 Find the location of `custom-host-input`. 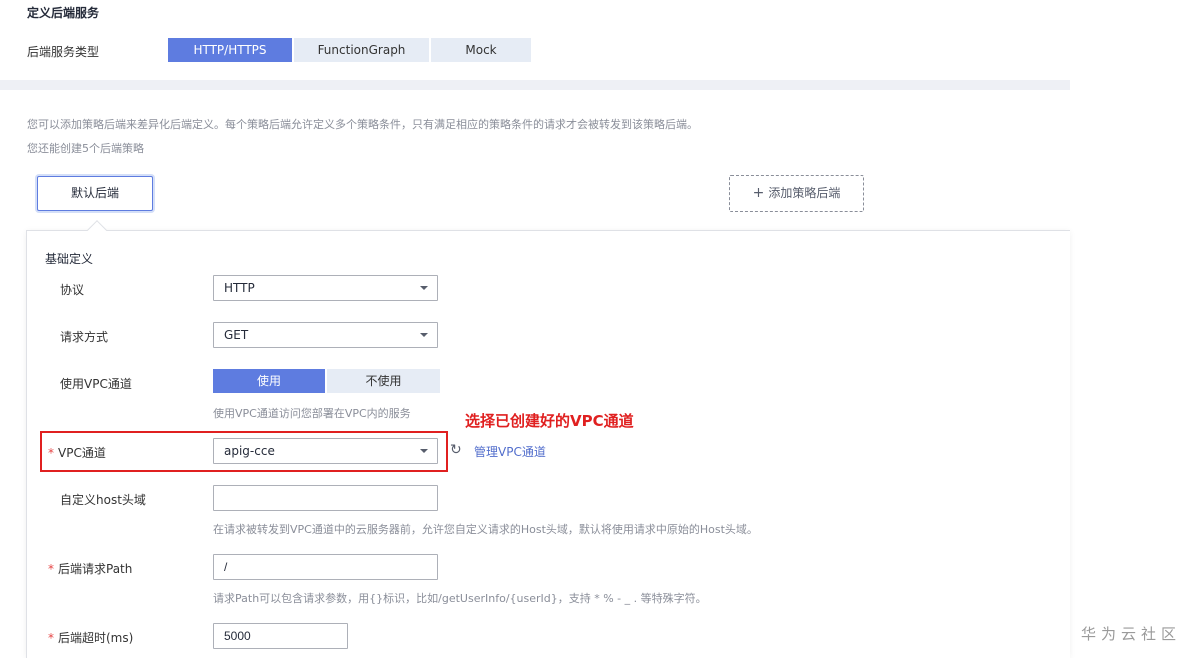

custom-host-input is located at coordinates (325, 498).